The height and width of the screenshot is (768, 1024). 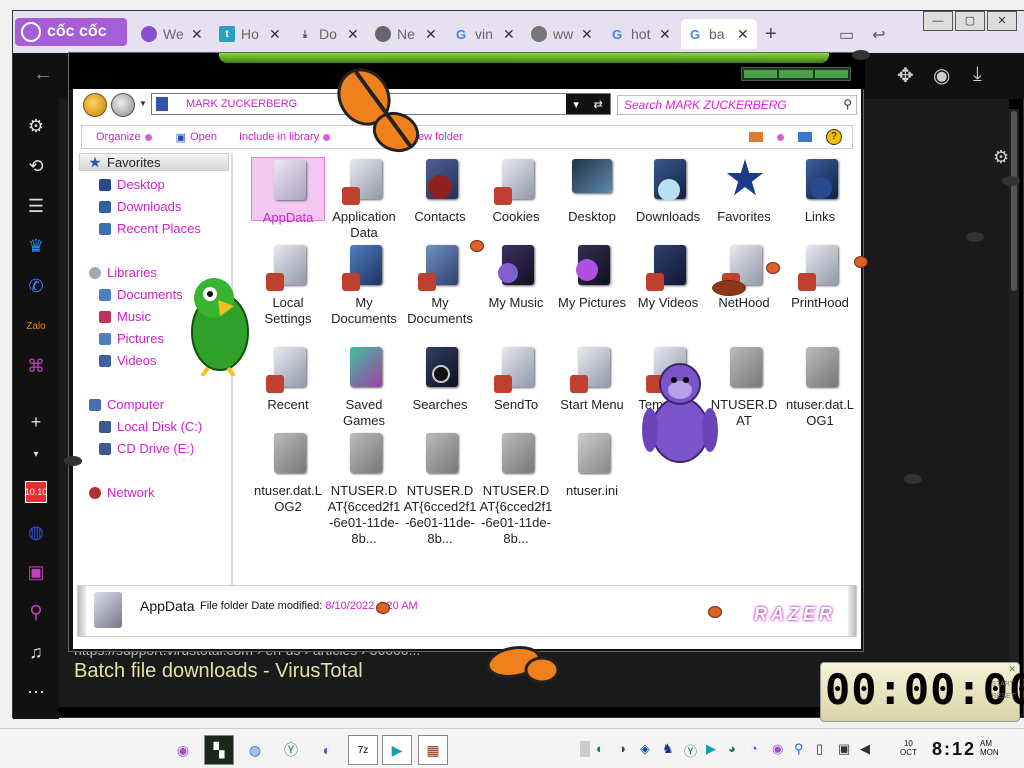 What do you see at coordinates (846, 749) in the screenshot?
I see `network-tray-icon: ▣` at bounding box center [846, 749].